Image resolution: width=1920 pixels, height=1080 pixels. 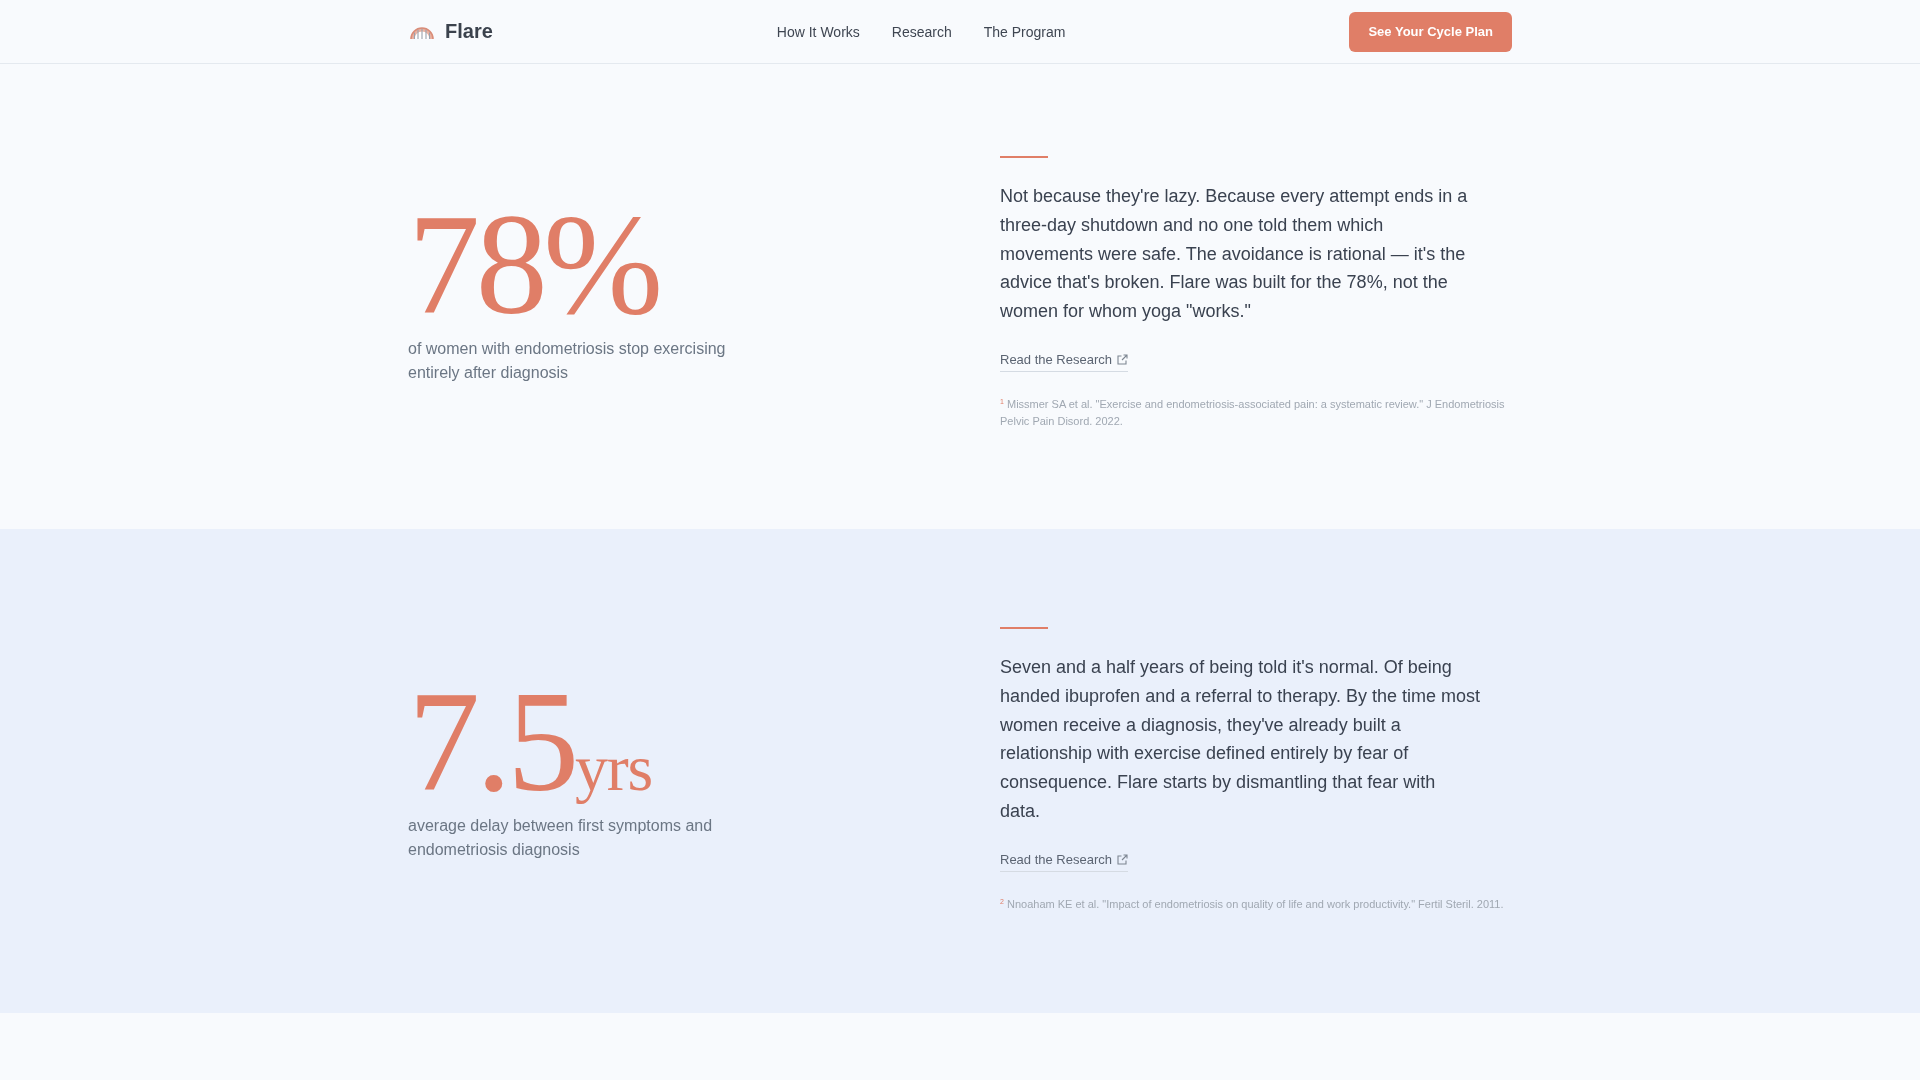 I want to click on citation-footnote: $^{1}$ Missmer SA et al. "Exercise and endometriosis-associated pain: a systematic review." J Endometriosis Pelvic Pain Disord. 2022., so click(x=1253, y=413).